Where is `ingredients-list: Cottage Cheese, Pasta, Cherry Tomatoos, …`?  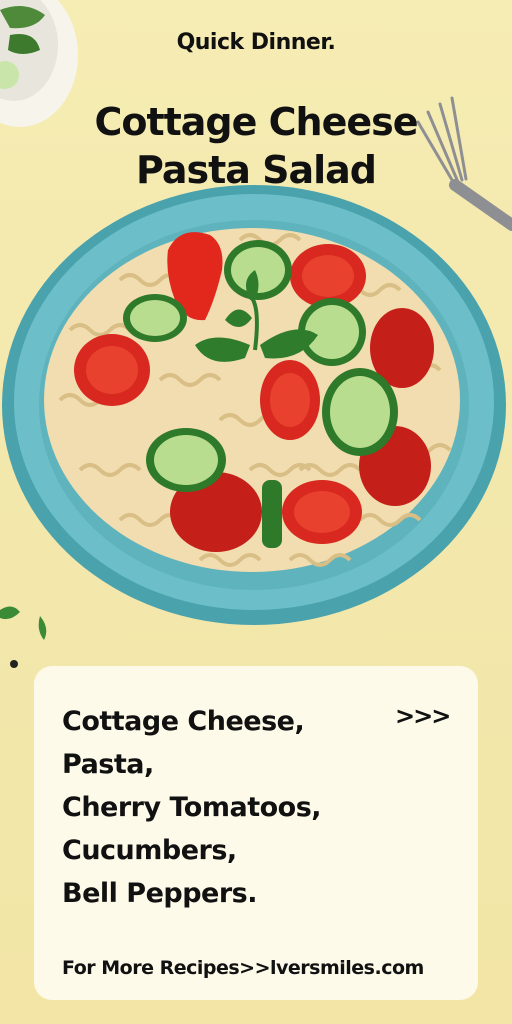
ingredients-list: Cottage Cheese, Pasta, Cherry Tomatoos, … is located at coordinates (192, 807).